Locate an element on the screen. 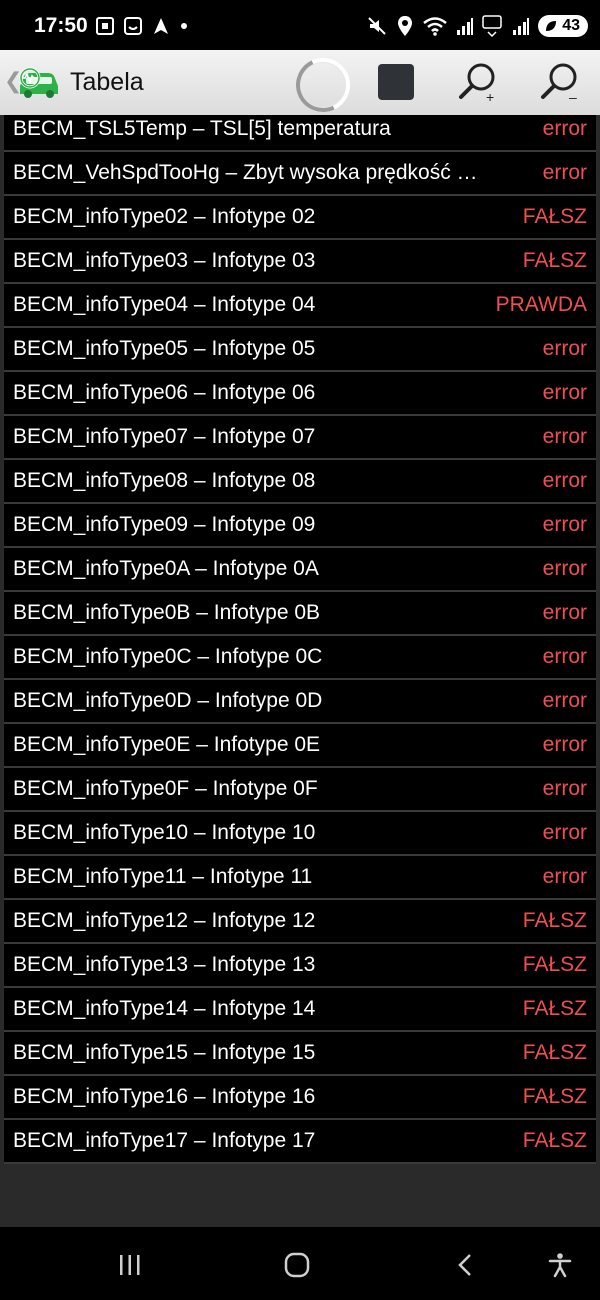 Image resolution: width=600 pixels, height=1300 pixels. face-icon is located at coordinates (133, 26).